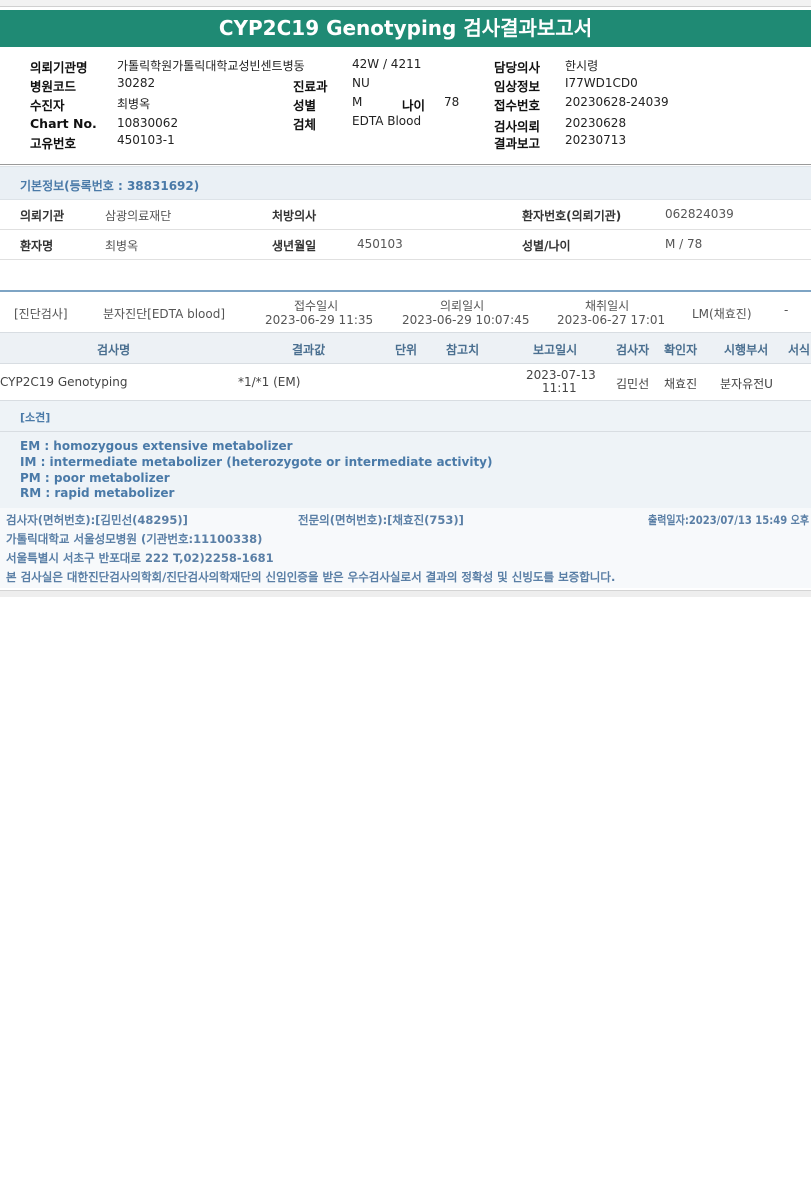 The width and height of the screenshot is (811, 1182). Describe the element at coordinates (555, 350) in the screenshot. I see `col-report-date: 보고일시` at that location.